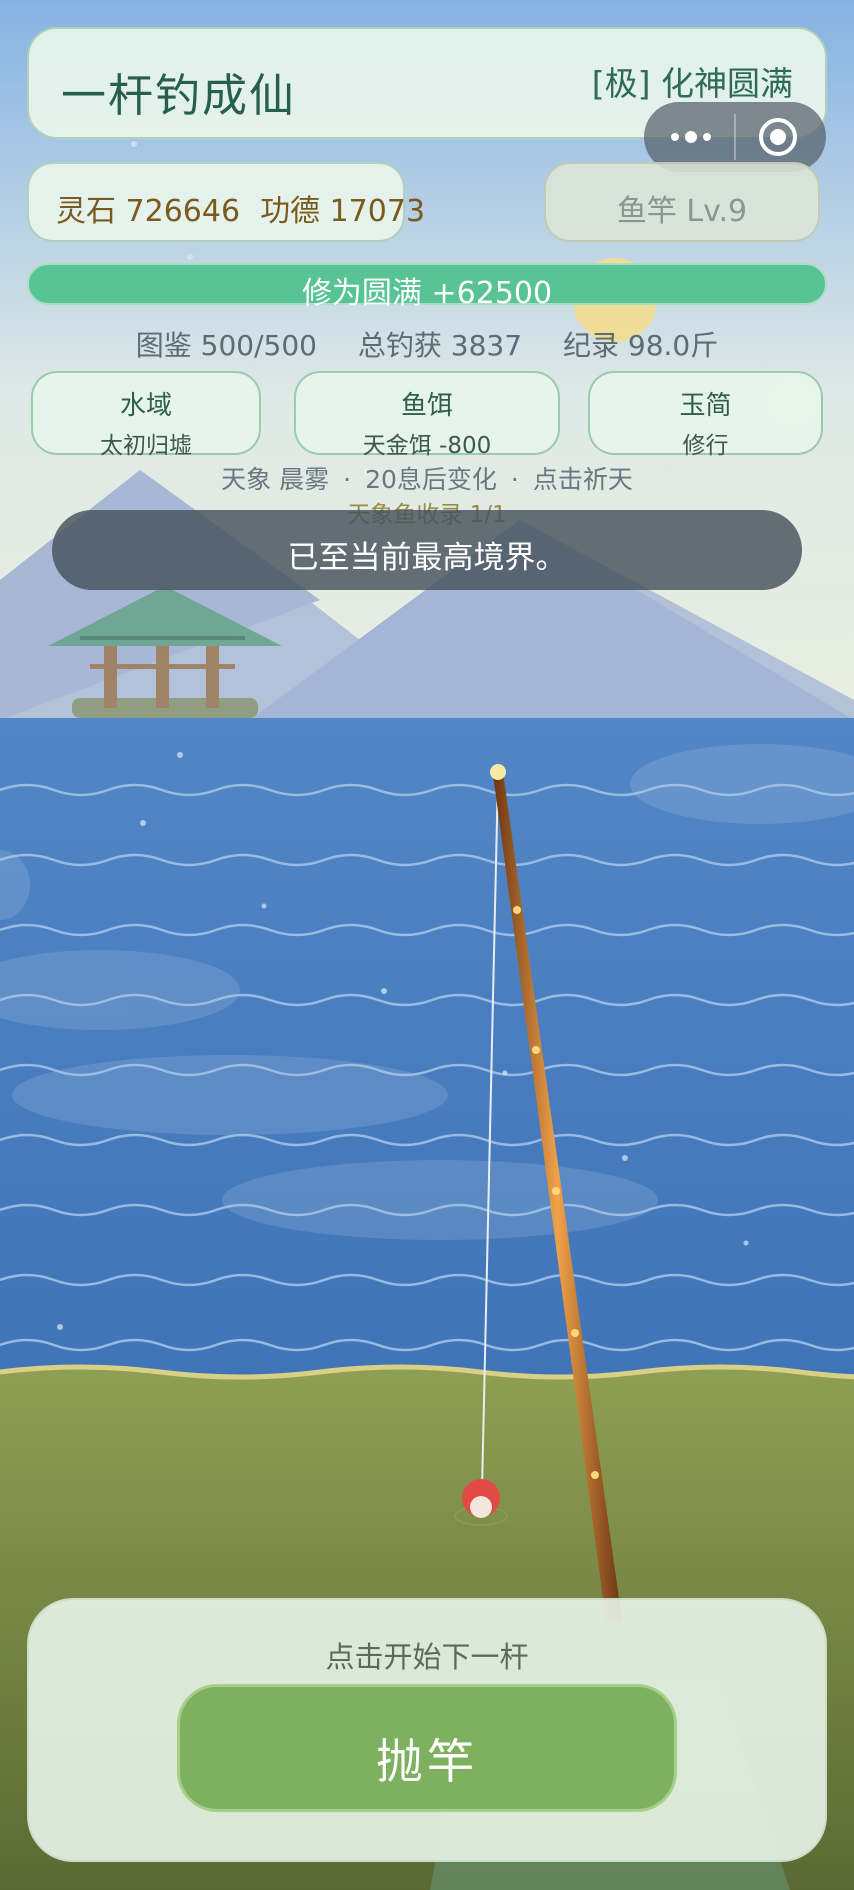 This screenshot has width=854, height=1890. I want to click on jade-slip-value: 修行, so click(705, 446).